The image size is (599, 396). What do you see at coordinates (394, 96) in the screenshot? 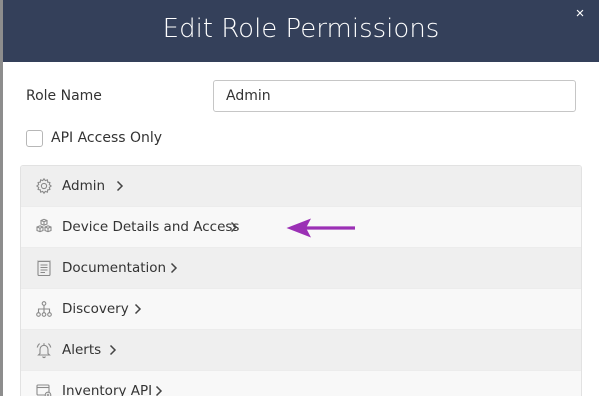
I see `role-name-input` at bounding box center [394, 96].